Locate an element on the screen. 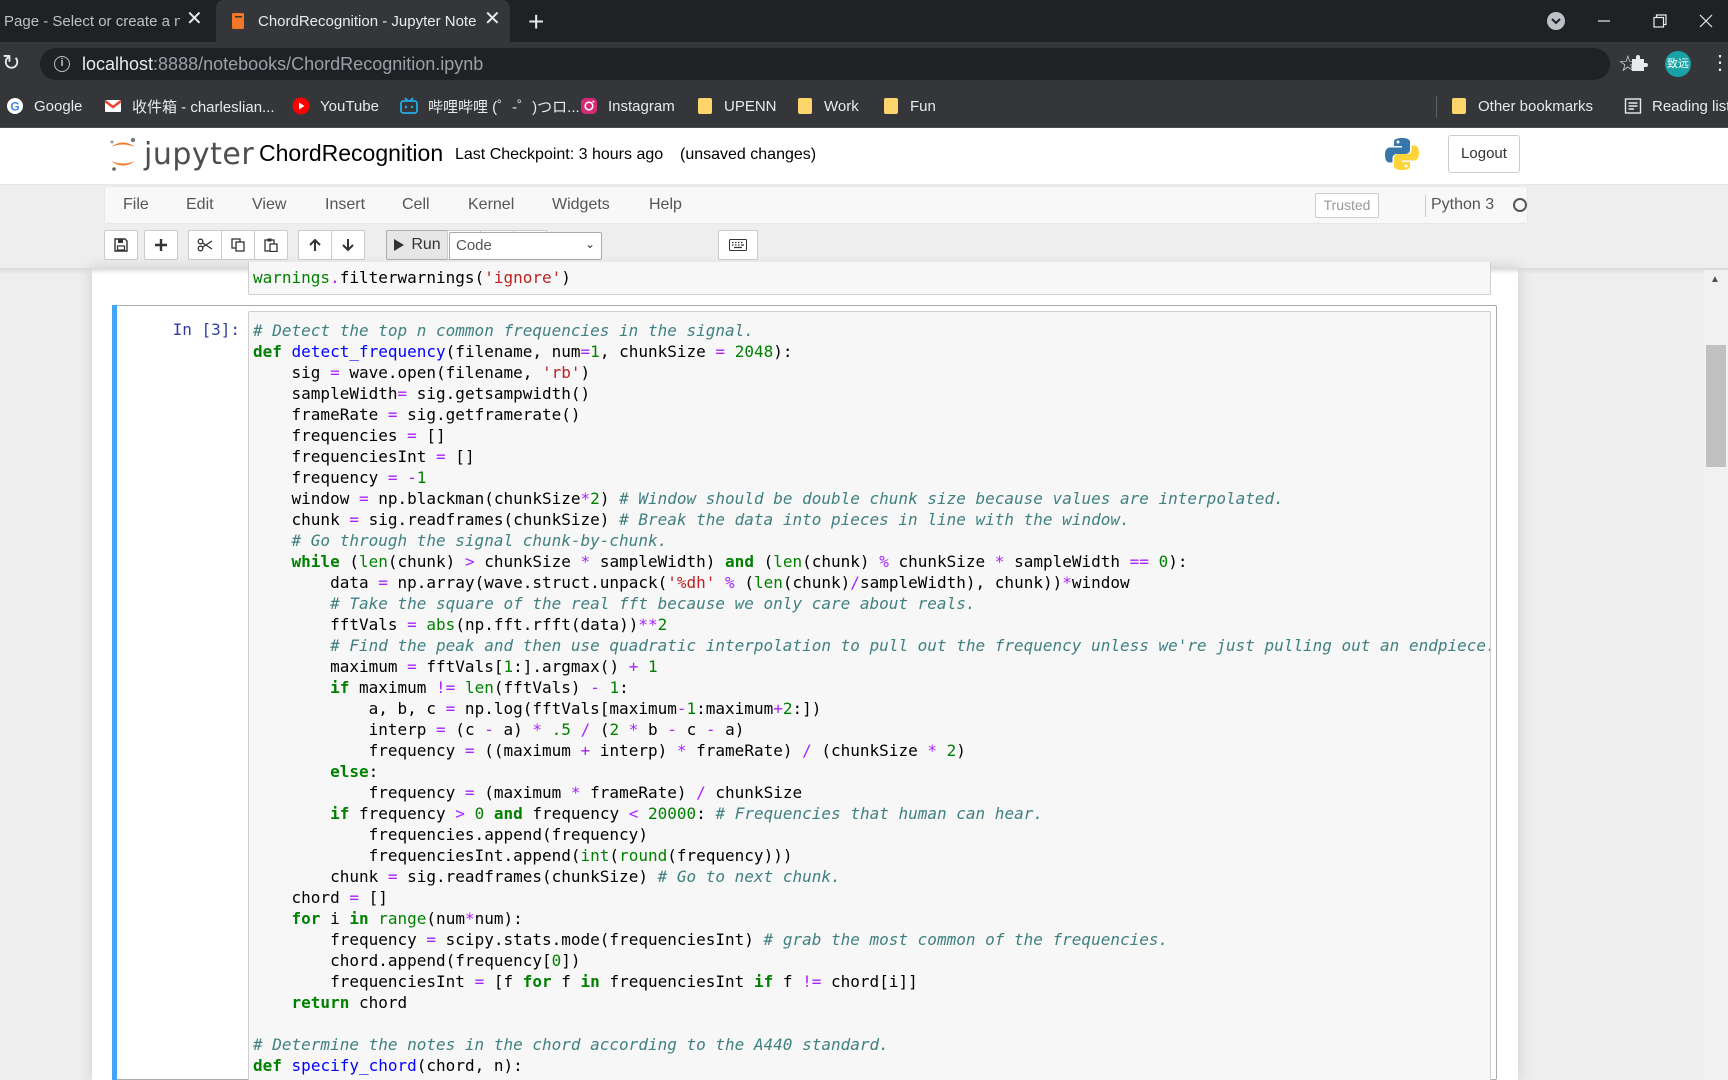 Image resolution: width=1728 pixels, height=1080 pixels. code-line: if maximum != len(fftVals) - 1: is located at coordinates (479, 687).